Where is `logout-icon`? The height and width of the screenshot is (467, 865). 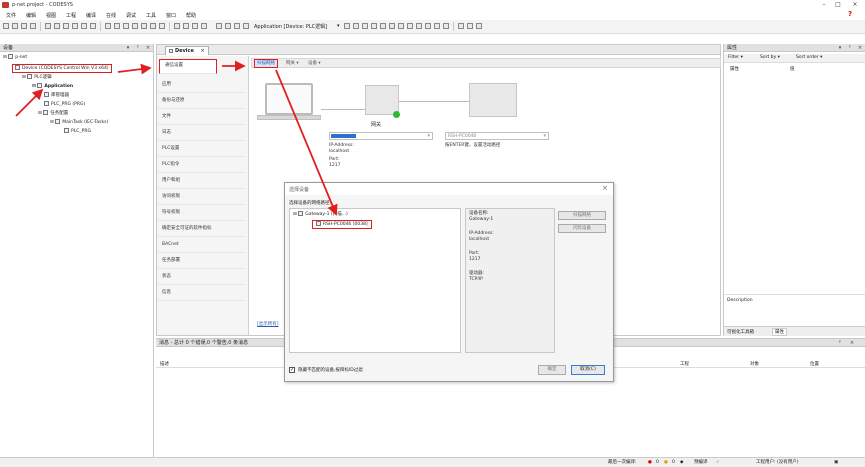 logout-icon is located at coordinates (356, 26).